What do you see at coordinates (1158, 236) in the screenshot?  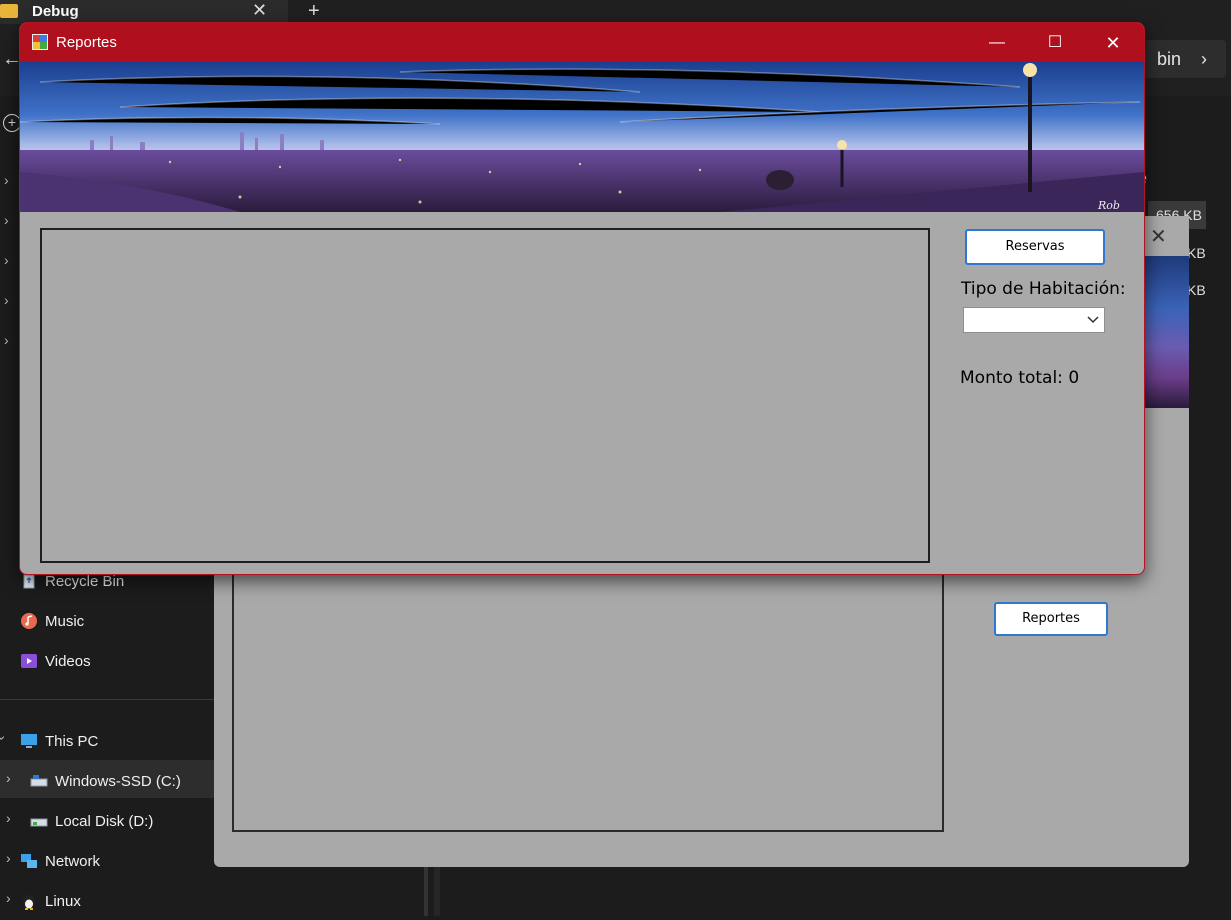 I see `close-icon: ✕` at bounding box center [1158, 236].